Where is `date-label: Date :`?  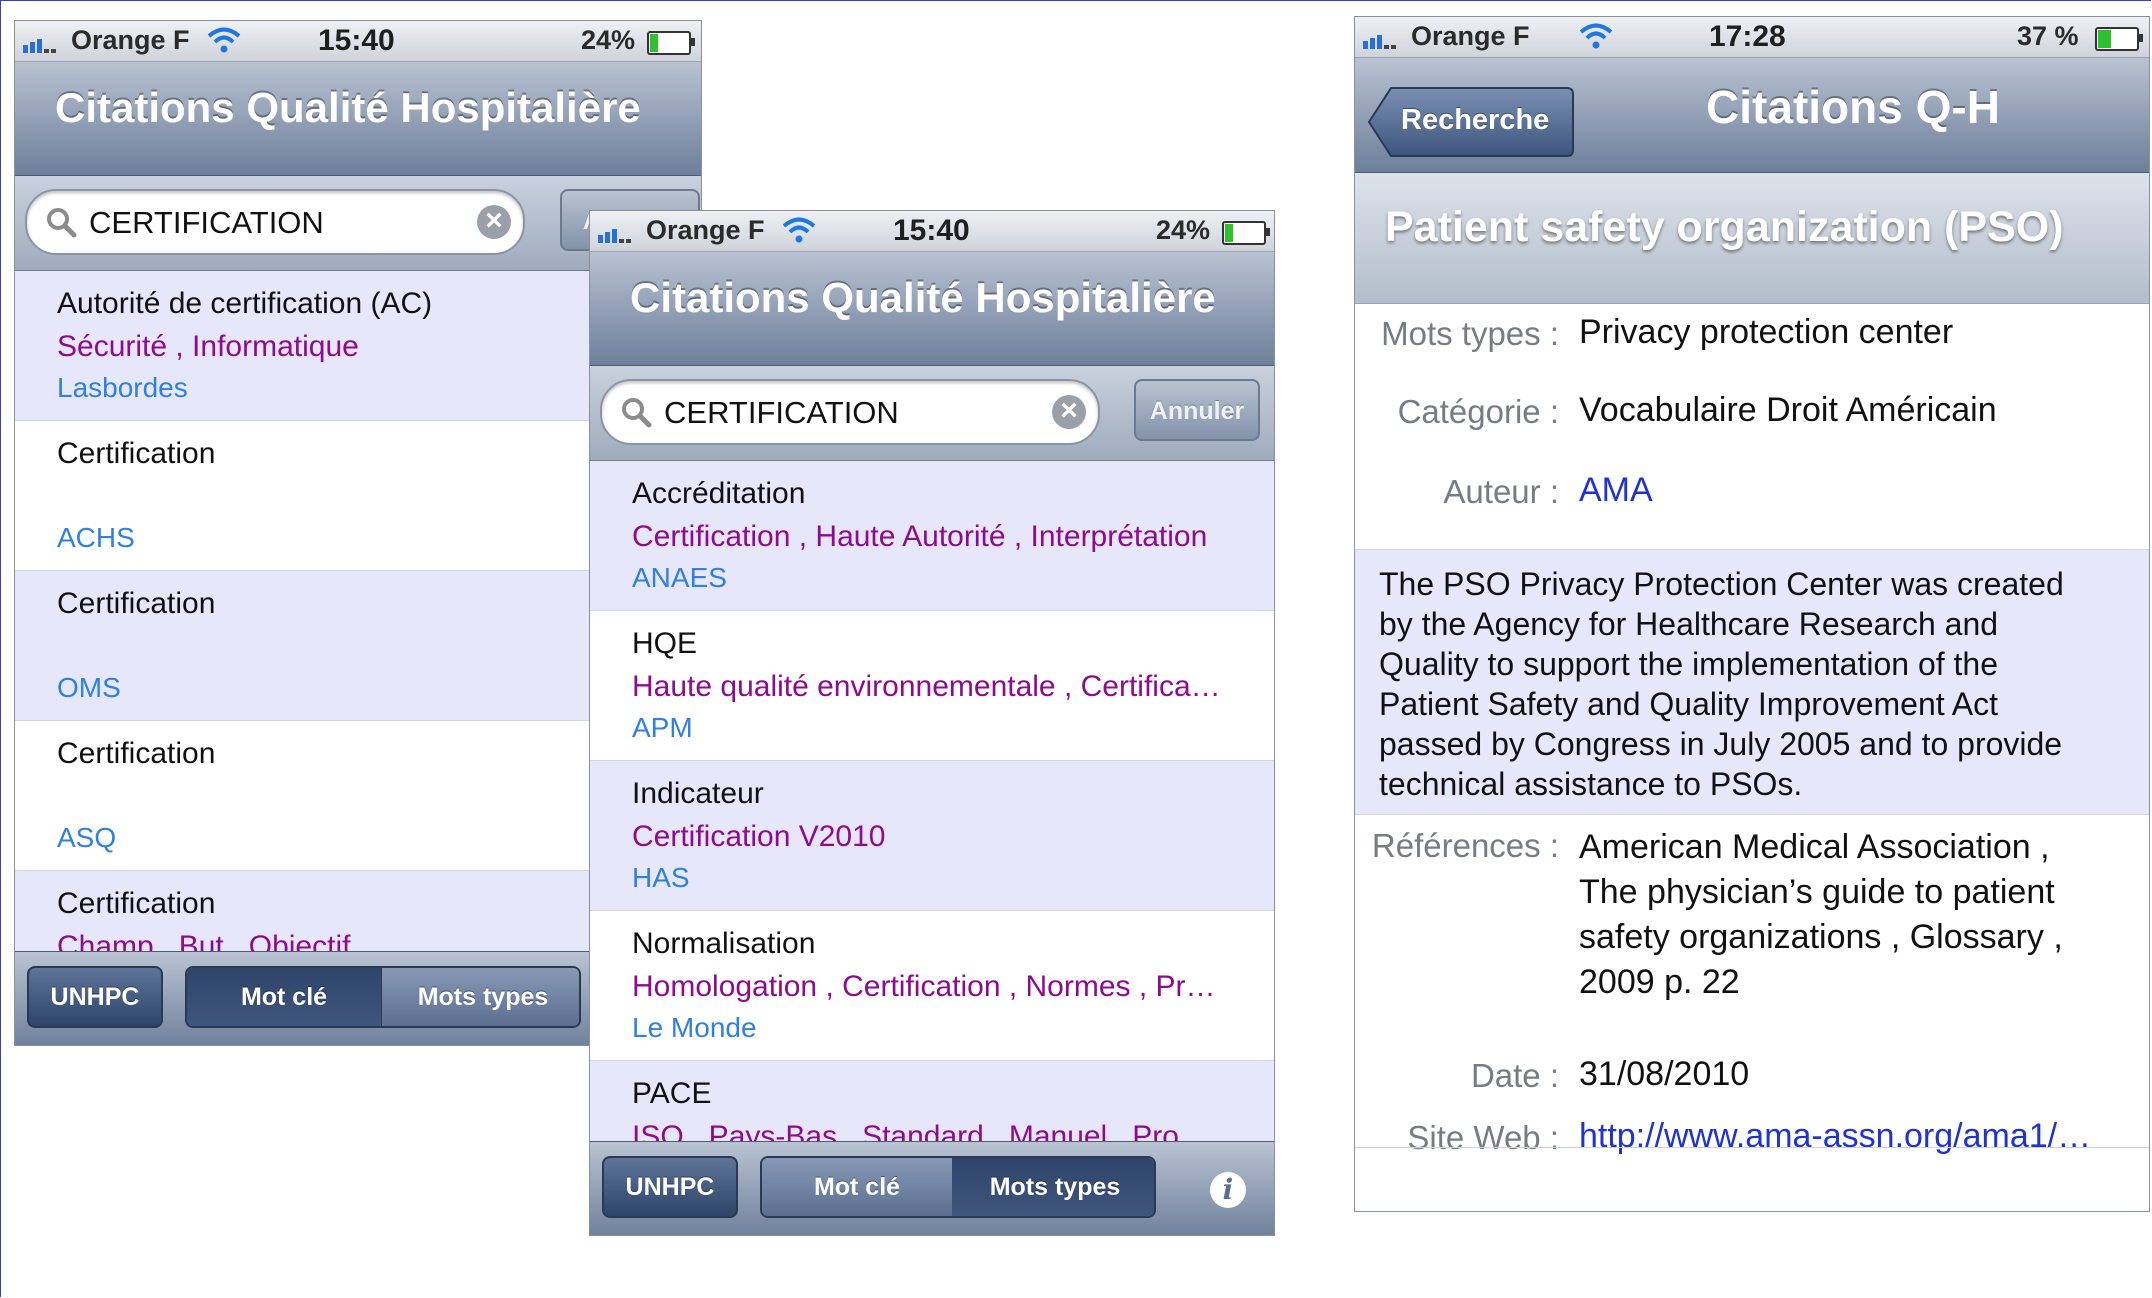 date-label: Date : is located at coordinates (1514, 1075).